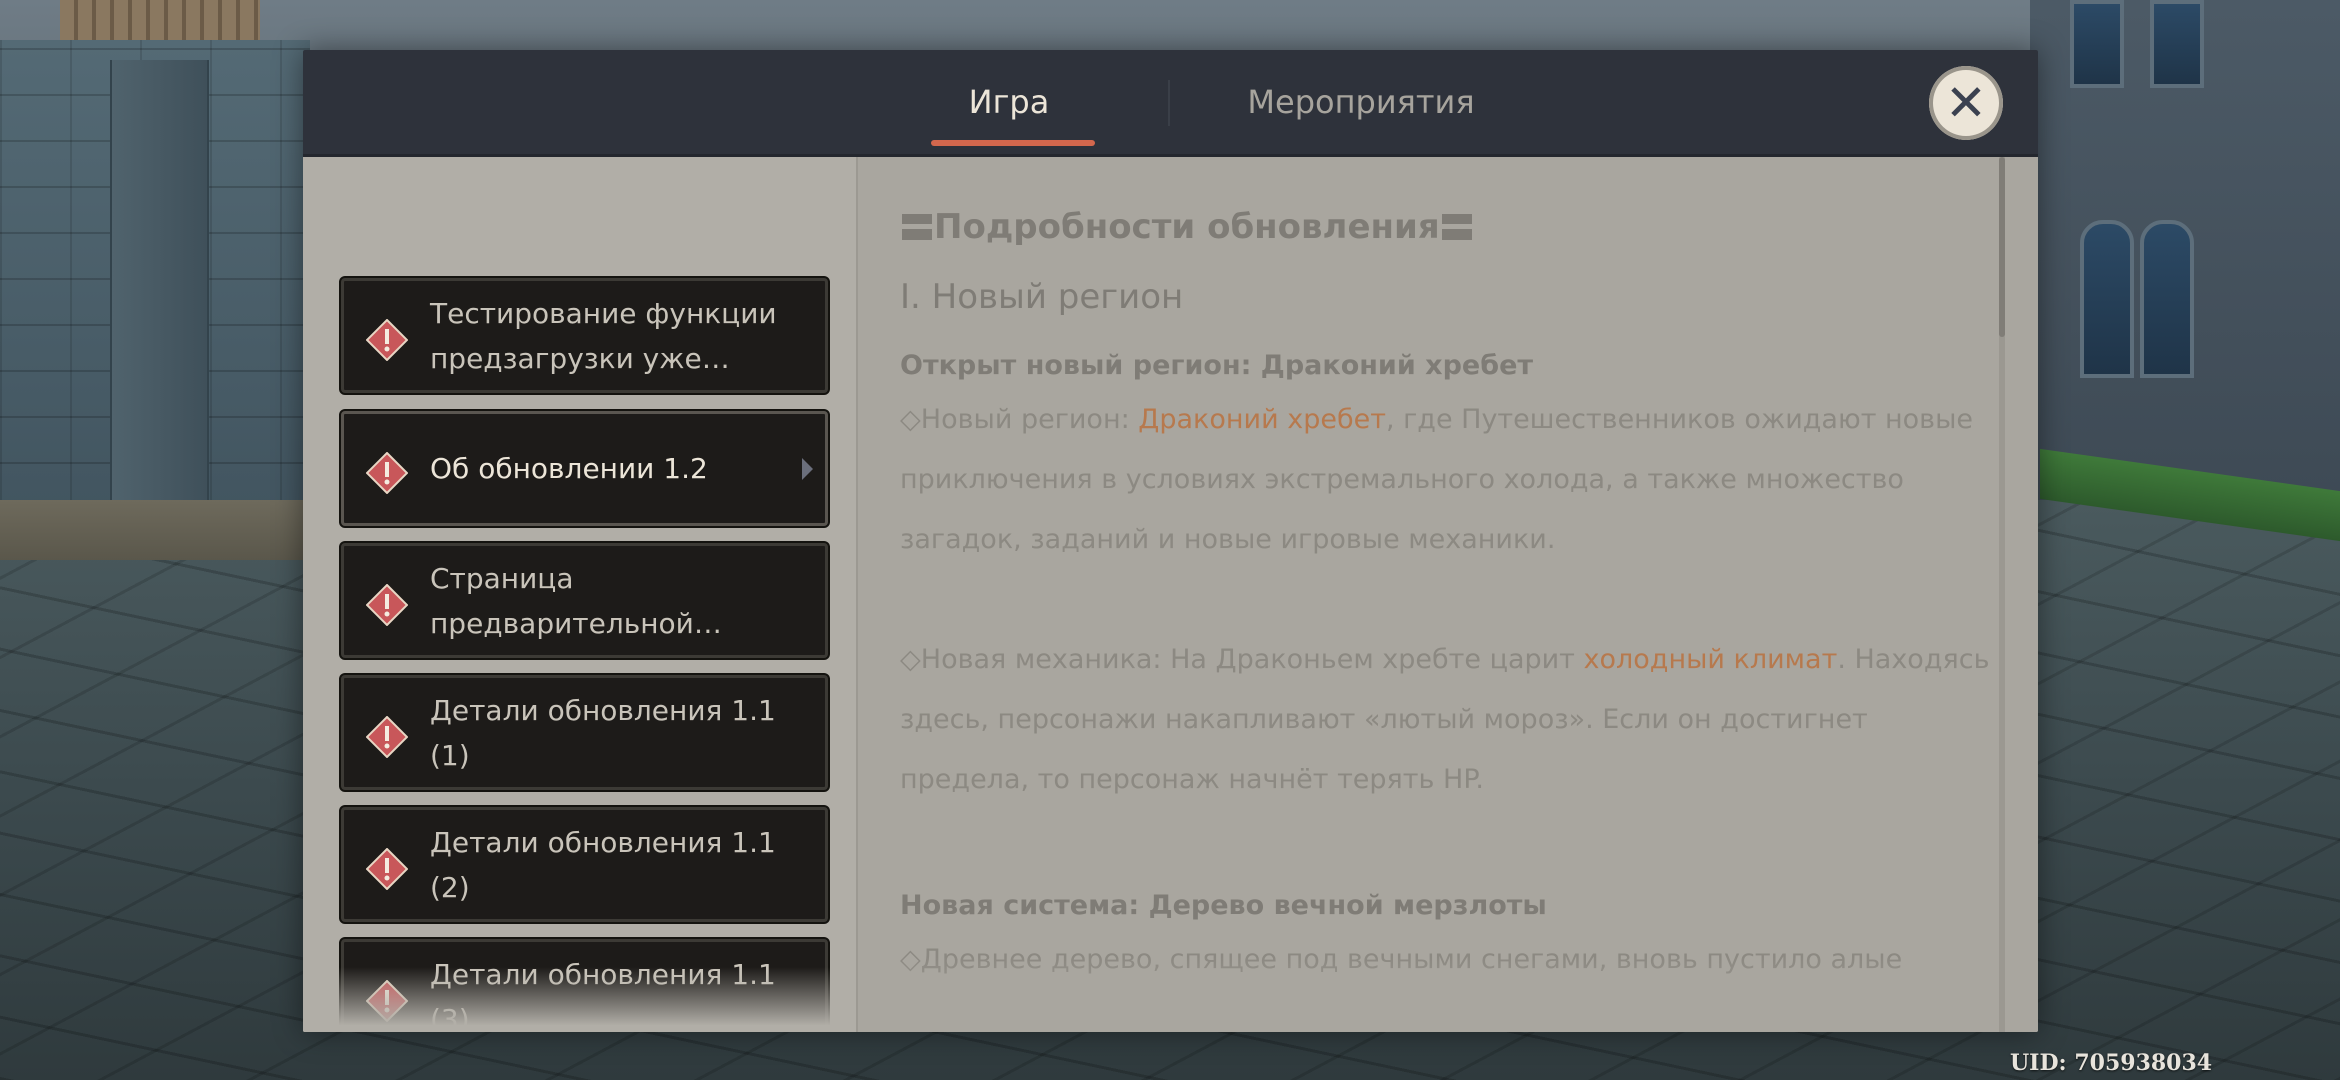 This screenshot has height=1080, width=2340. What do you see at coordinates (603, 732) in the screenshot?
I see `news-item-label: Детали обновления 1.1 (1)` at bounding box center [603, 732].